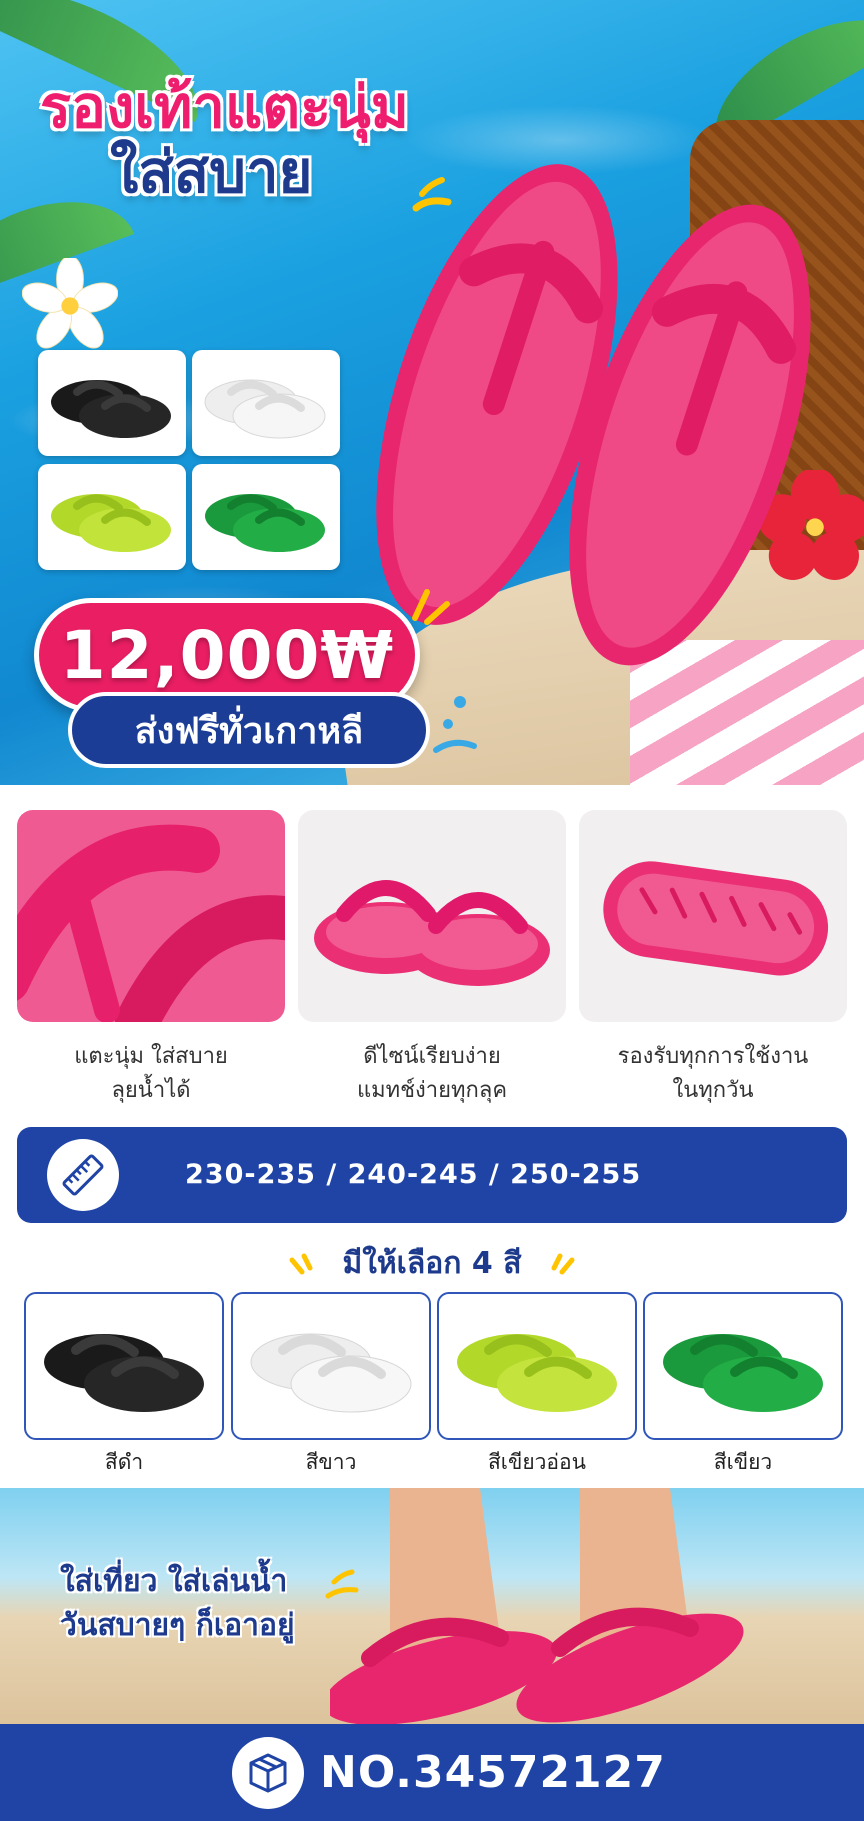  I want to click on lifestyle-caption: ใส่เที่ยว ใส่เล่นน้ำ วันสบายๆ ก็เอาอยู่, so click(177, 1603).